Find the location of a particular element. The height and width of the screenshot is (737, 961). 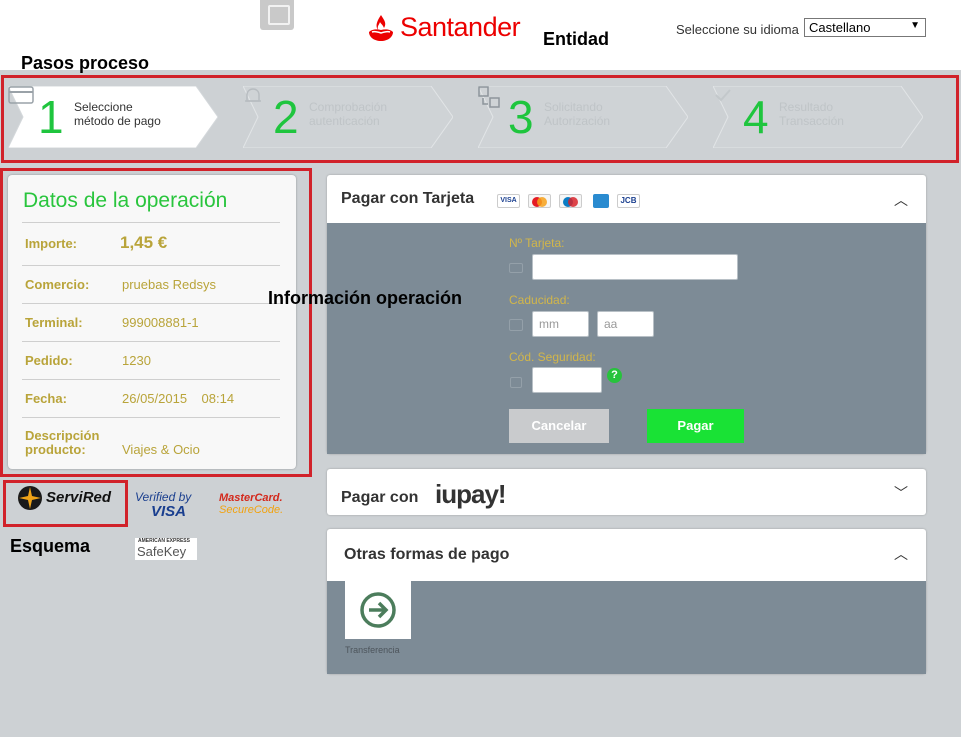

step-number: 4 is located at coordinates (756, 117).